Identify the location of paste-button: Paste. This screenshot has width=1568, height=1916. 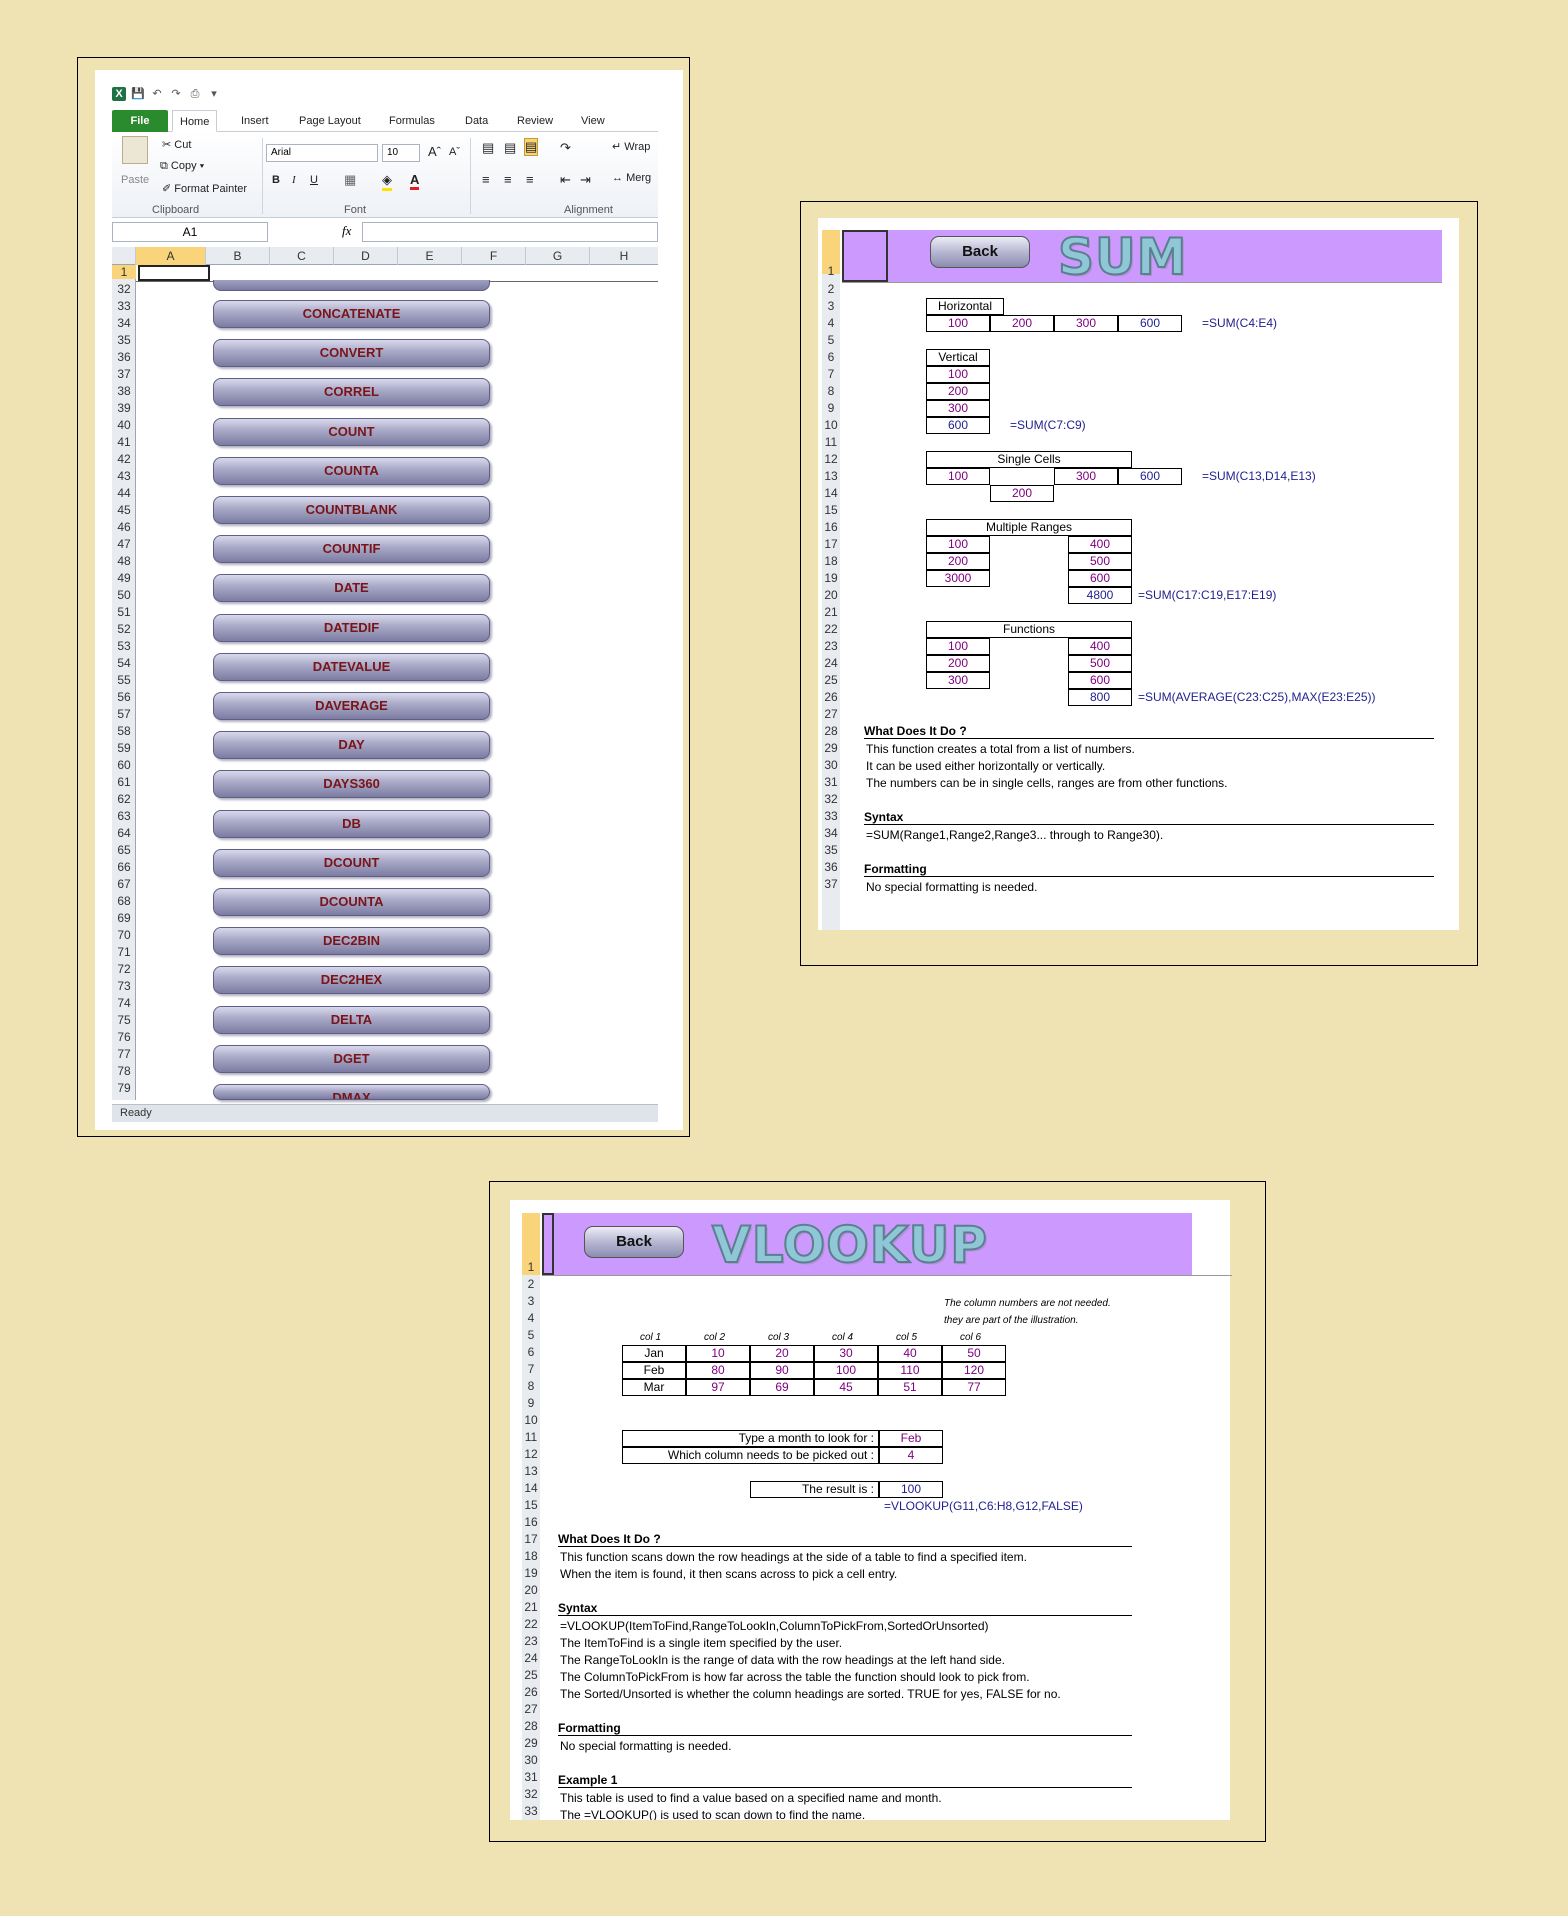
(135, 180).